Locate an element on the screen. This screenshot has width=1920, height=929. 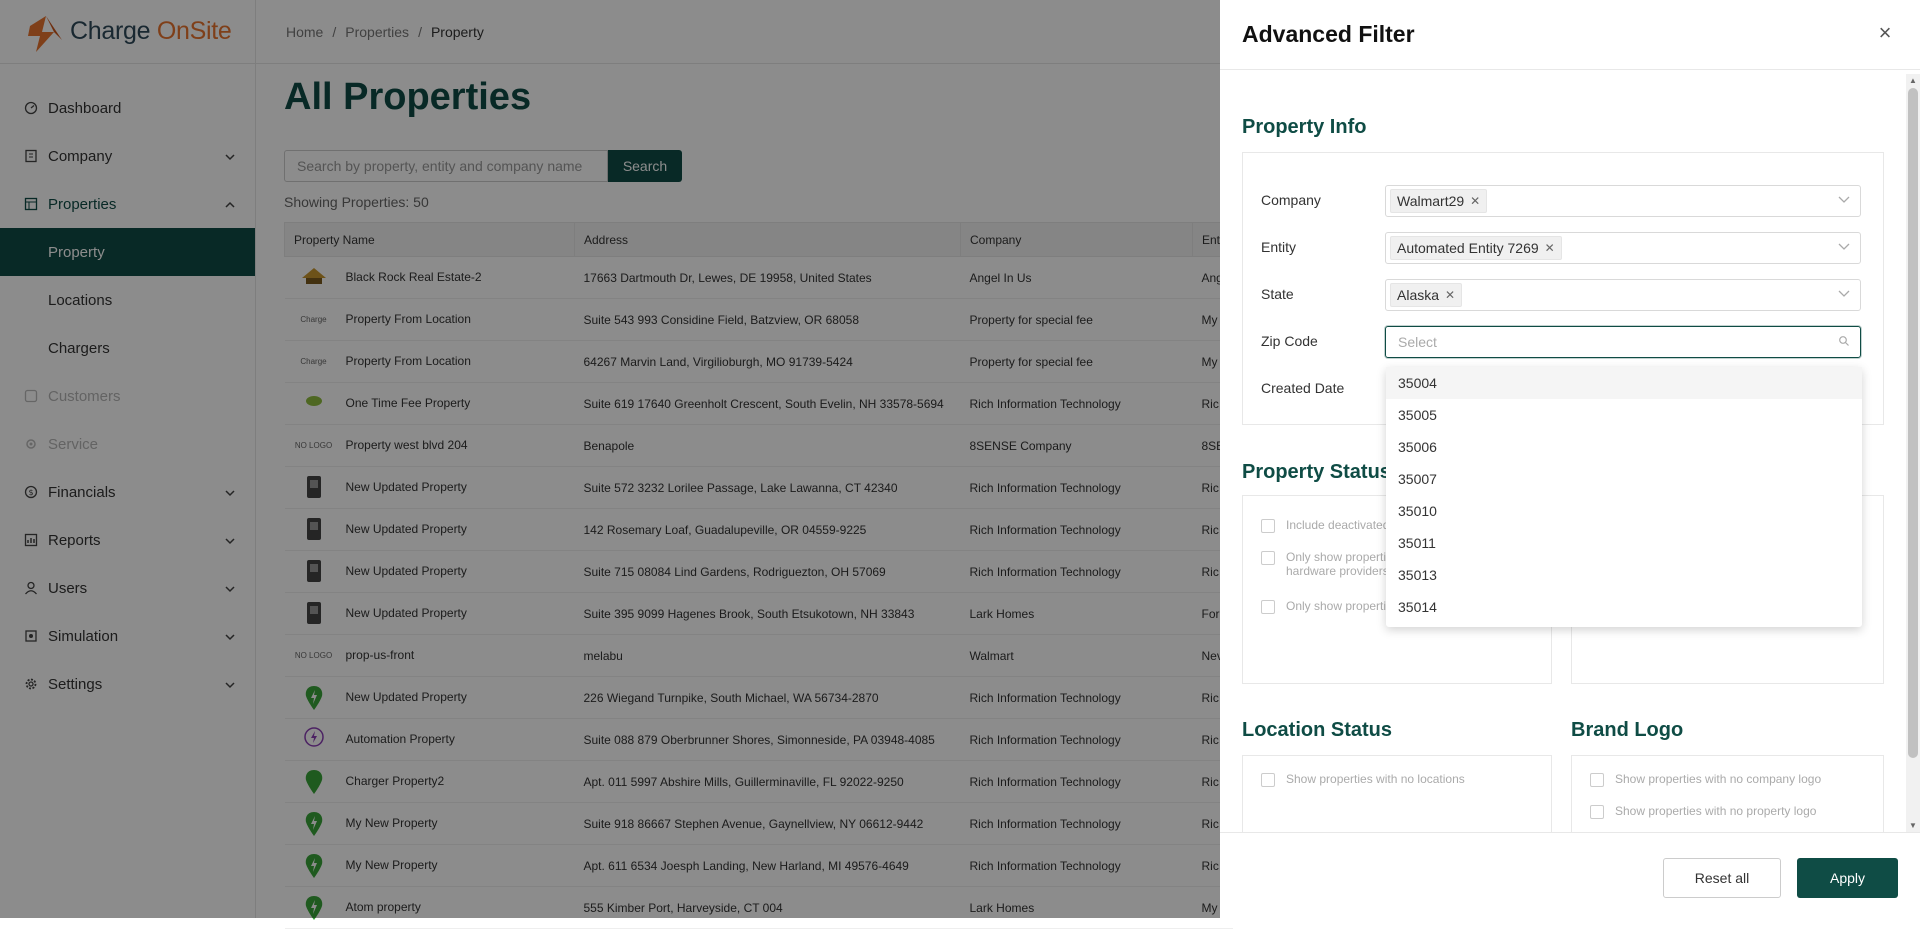
checkbox-include-deactivated: Include deactivated is located at coordinates (1325, 525).